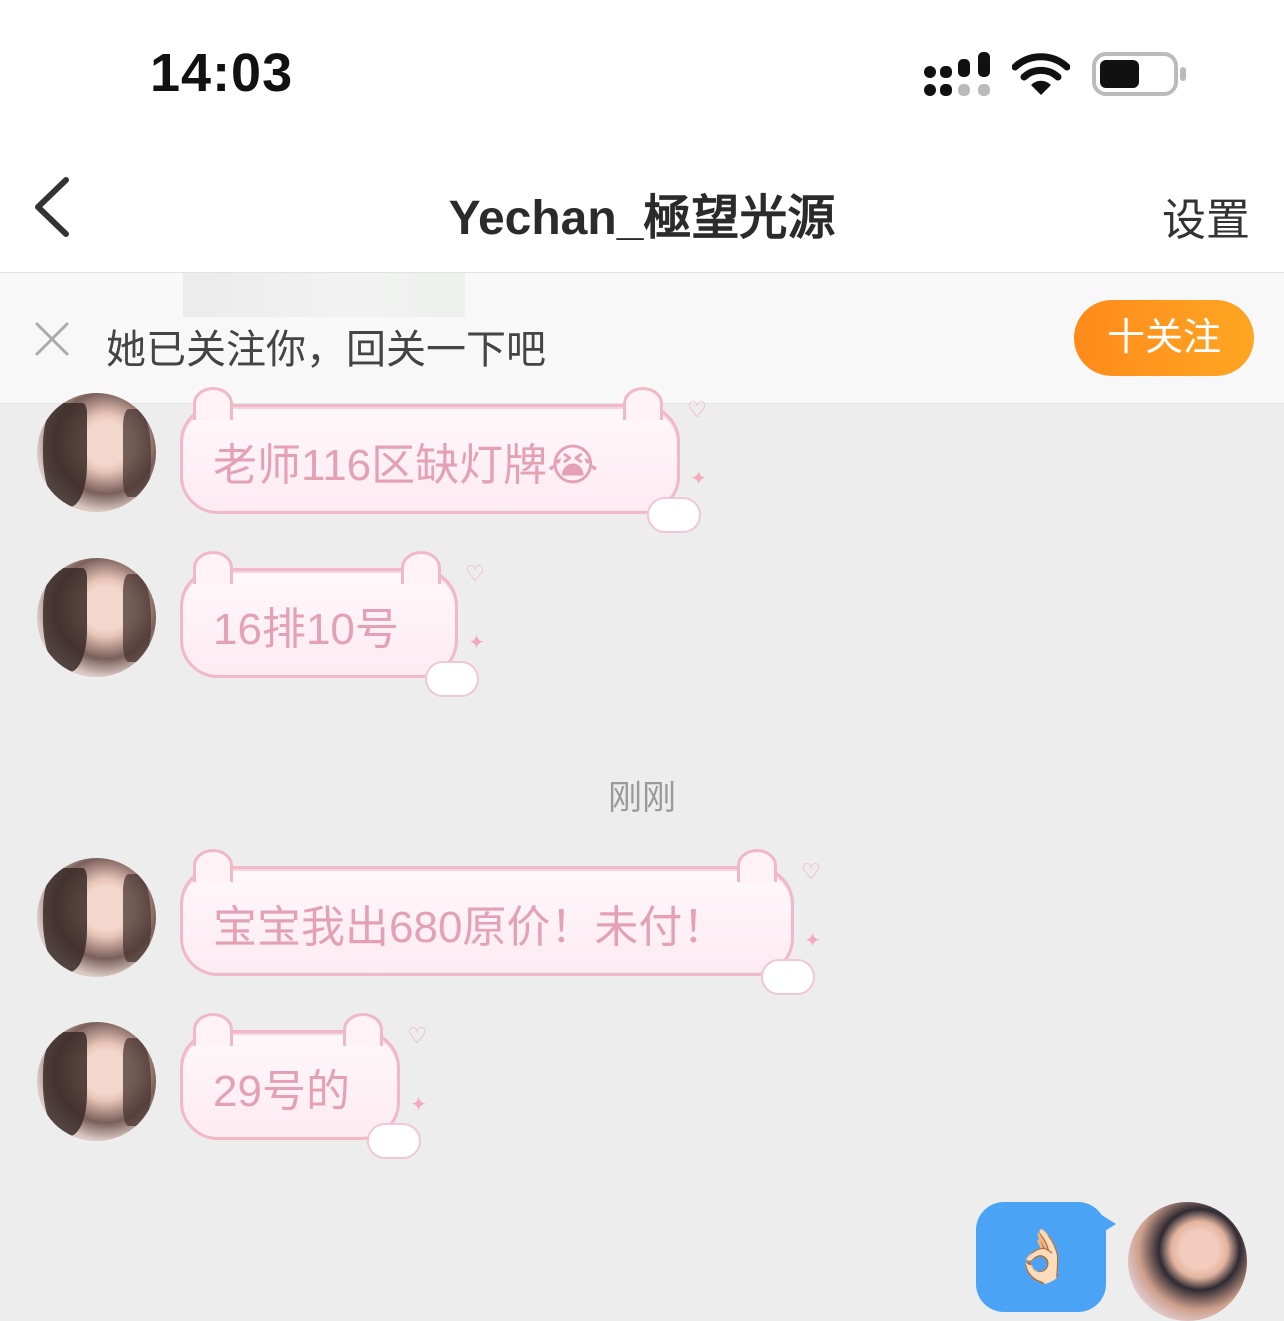  Describe the element at coordinates (1206, 216) in the screenshot. I see `settings-button: 设置` at that location.